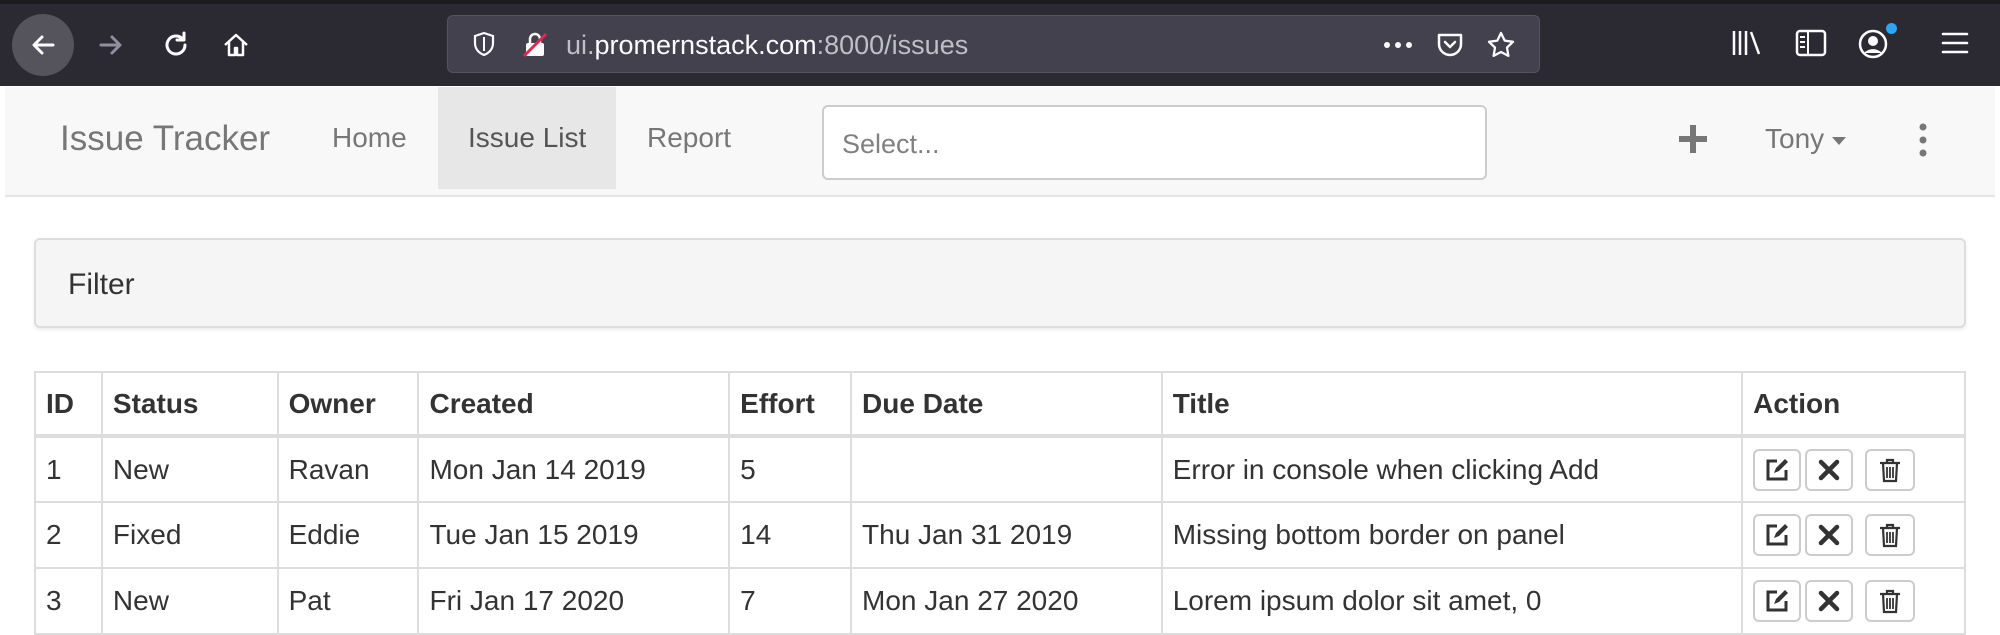  Describe the element at coordinates (1923, 140) in the screenshot. I see `more-vertical-icon` at that location.